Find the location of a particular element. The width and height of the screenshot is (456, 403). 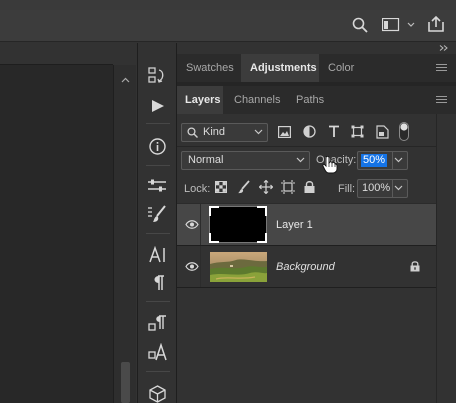

layer-row-background: Background is located at coordinates (306, 266).